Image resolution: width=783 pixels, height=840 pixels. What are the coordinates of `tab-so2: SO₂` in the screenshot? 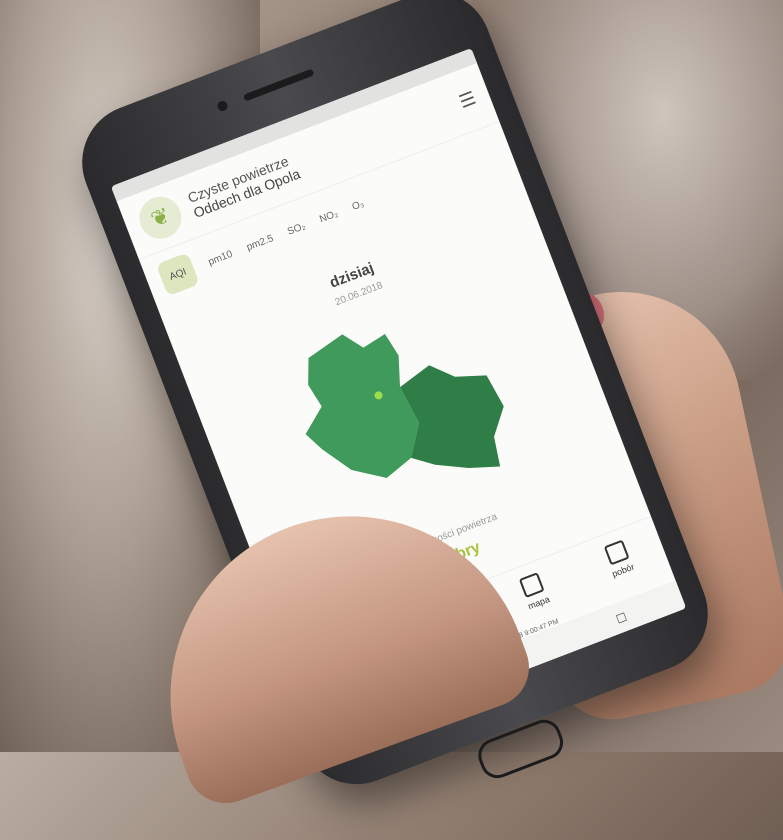 It's located at (296, 228).